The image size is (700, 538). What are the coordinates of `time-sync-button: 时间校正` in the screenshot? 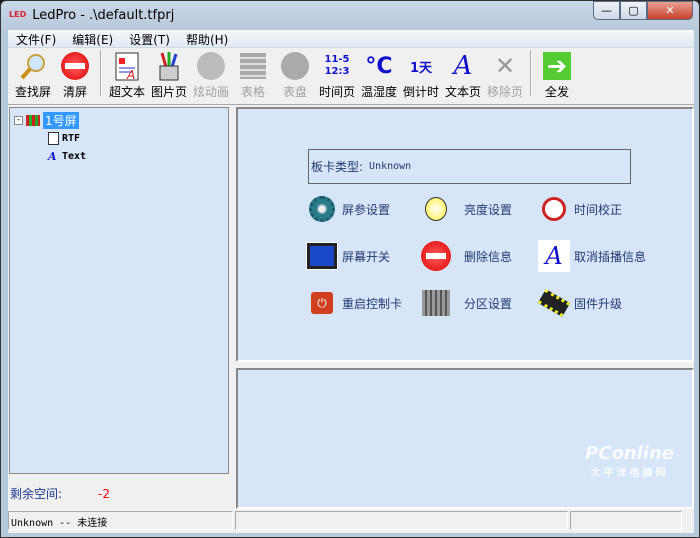 It's located at (580, 209).